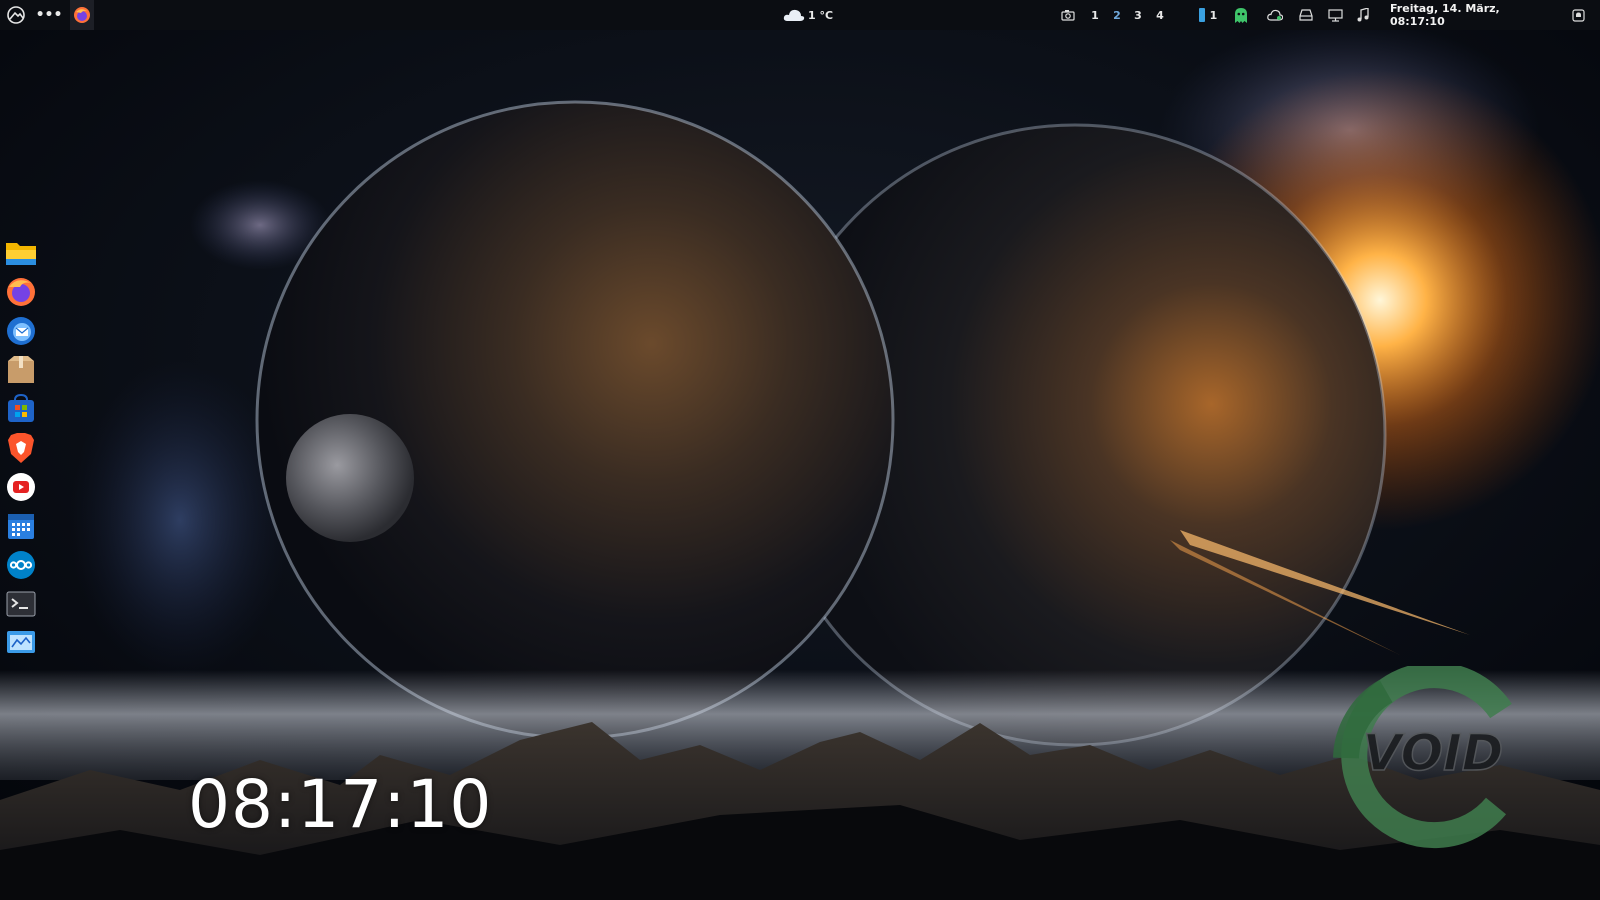 The image size is (1600, 900). I want to click on firefox-running-icon, so click(82, 15).